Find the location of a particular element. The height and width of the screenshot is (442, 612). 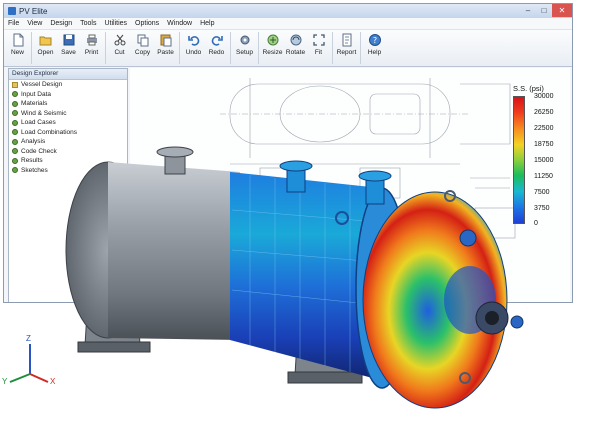

axis-x-label: X is located at coordinates (53, 381).